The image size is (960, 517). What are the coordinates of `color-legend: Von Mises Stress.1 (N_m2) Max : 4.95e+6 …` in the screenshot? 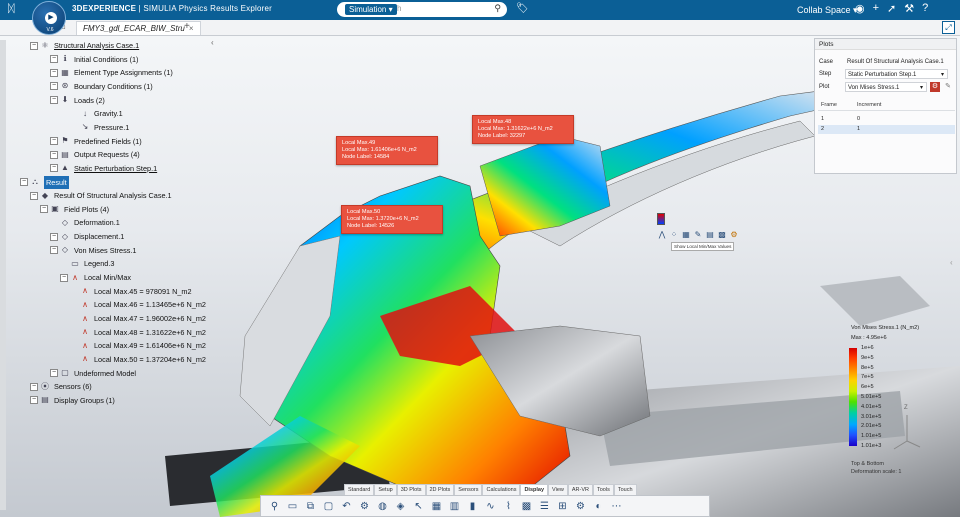 It's located at (896, 399).